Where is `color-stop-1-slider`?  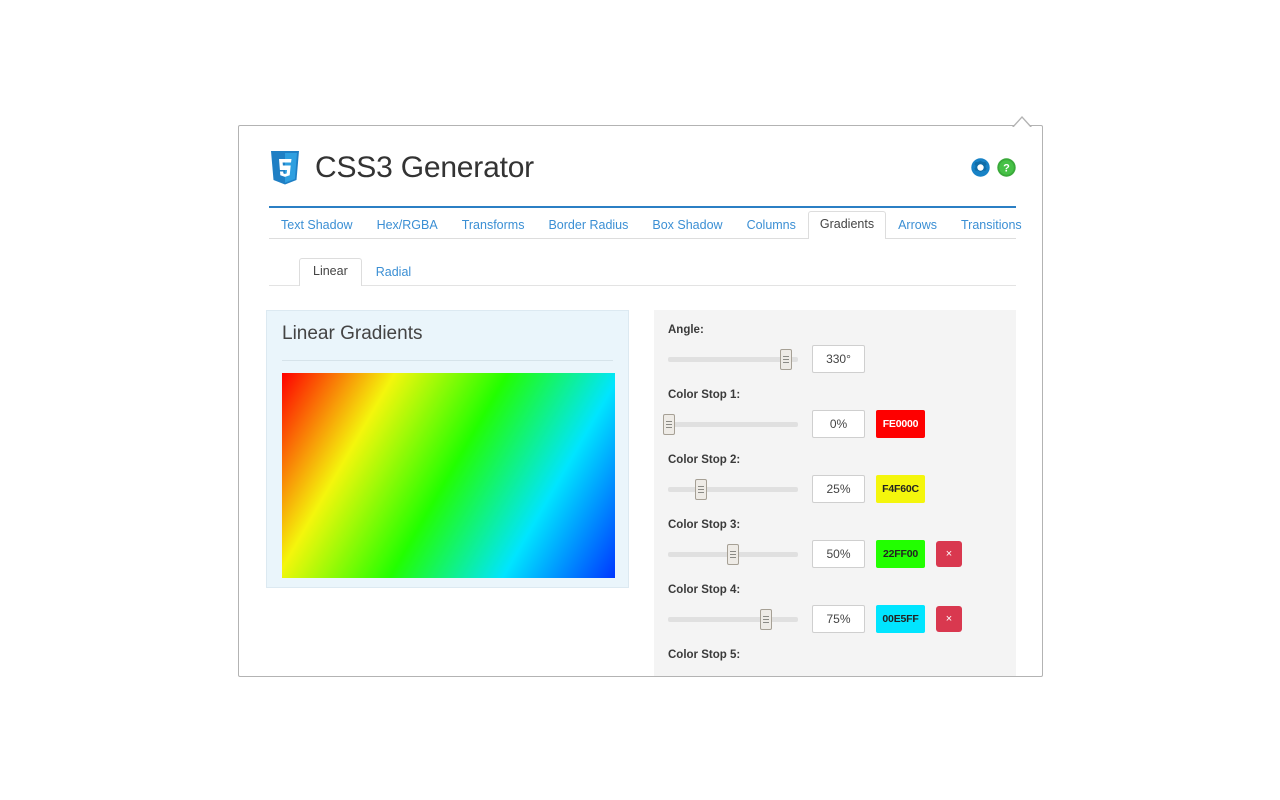
color-stop-1-slider is located at coordinates (730, 424).